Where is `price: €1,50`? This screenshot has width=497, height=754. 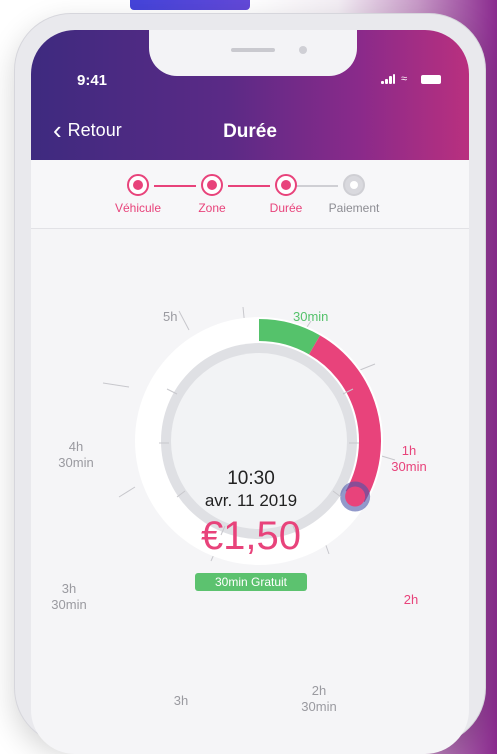 price: €1,50 is located at coordinates (251, 536).